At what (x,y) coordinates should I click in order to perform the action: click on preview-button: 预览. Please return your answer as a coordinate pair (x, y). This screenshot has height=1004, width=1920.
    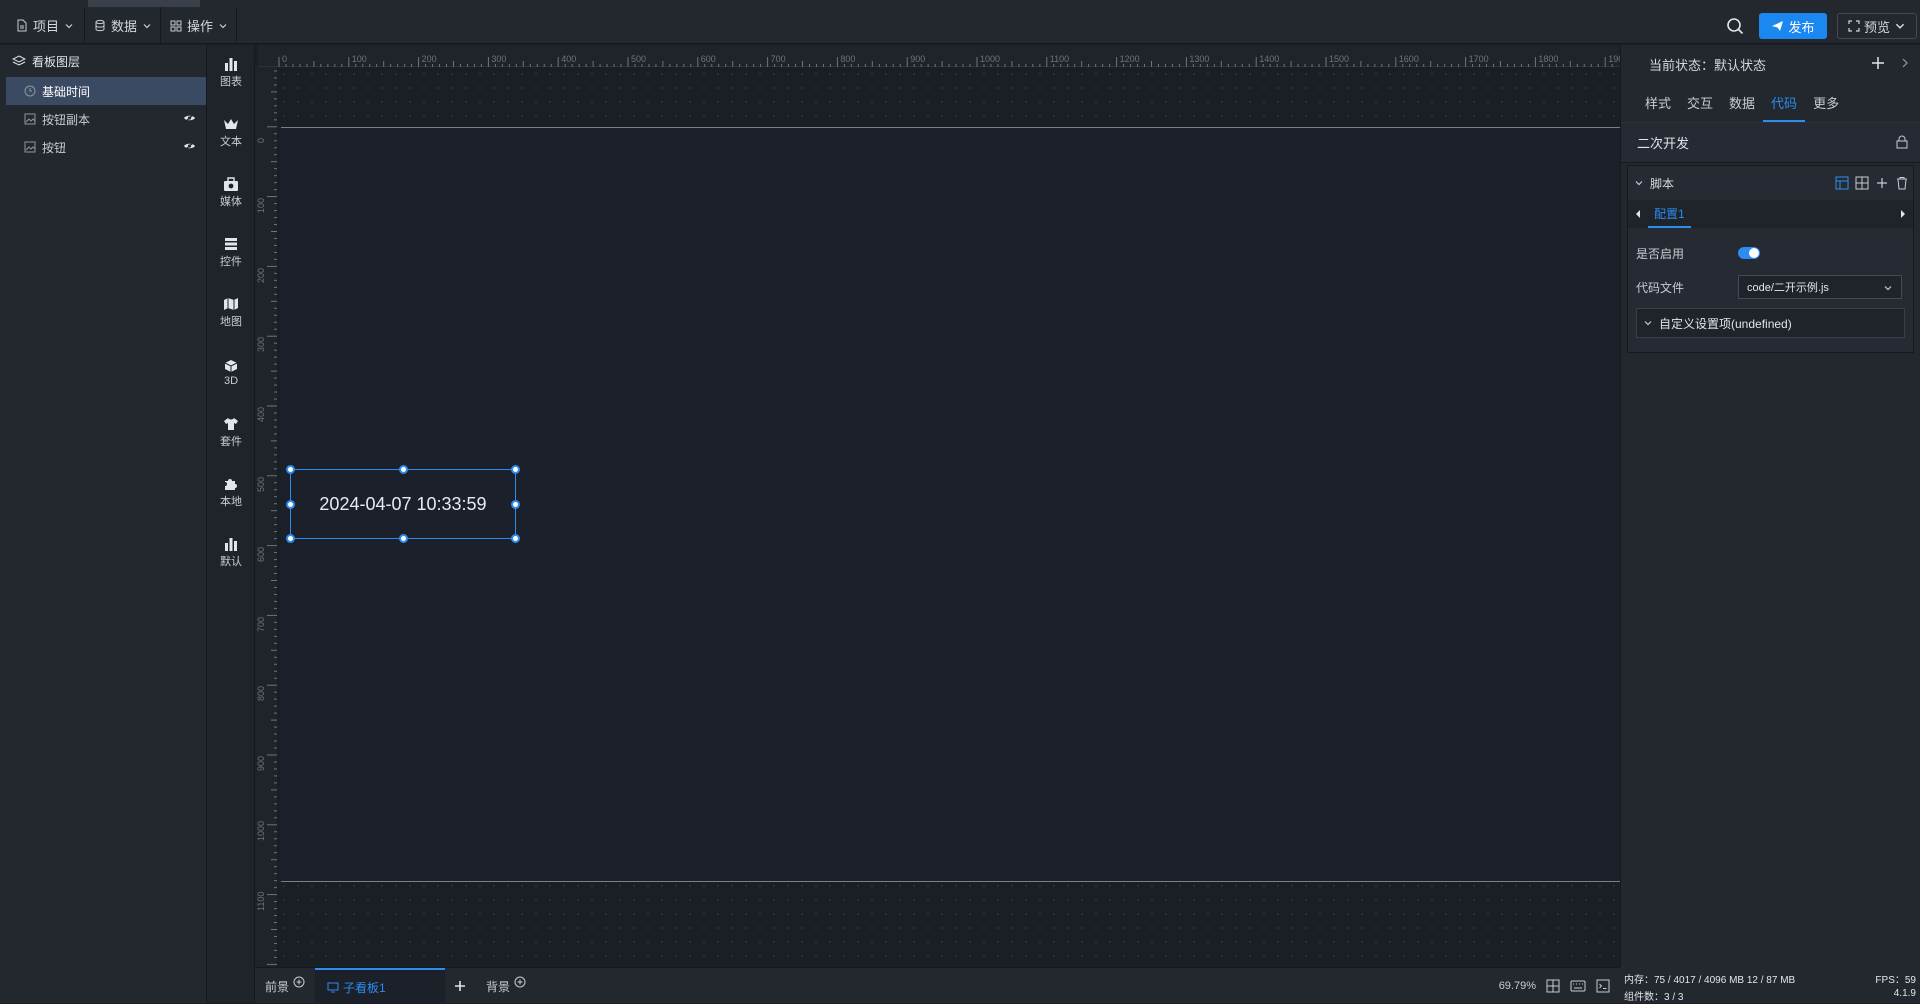
    Looking at the image, I should click on (1877, 26).